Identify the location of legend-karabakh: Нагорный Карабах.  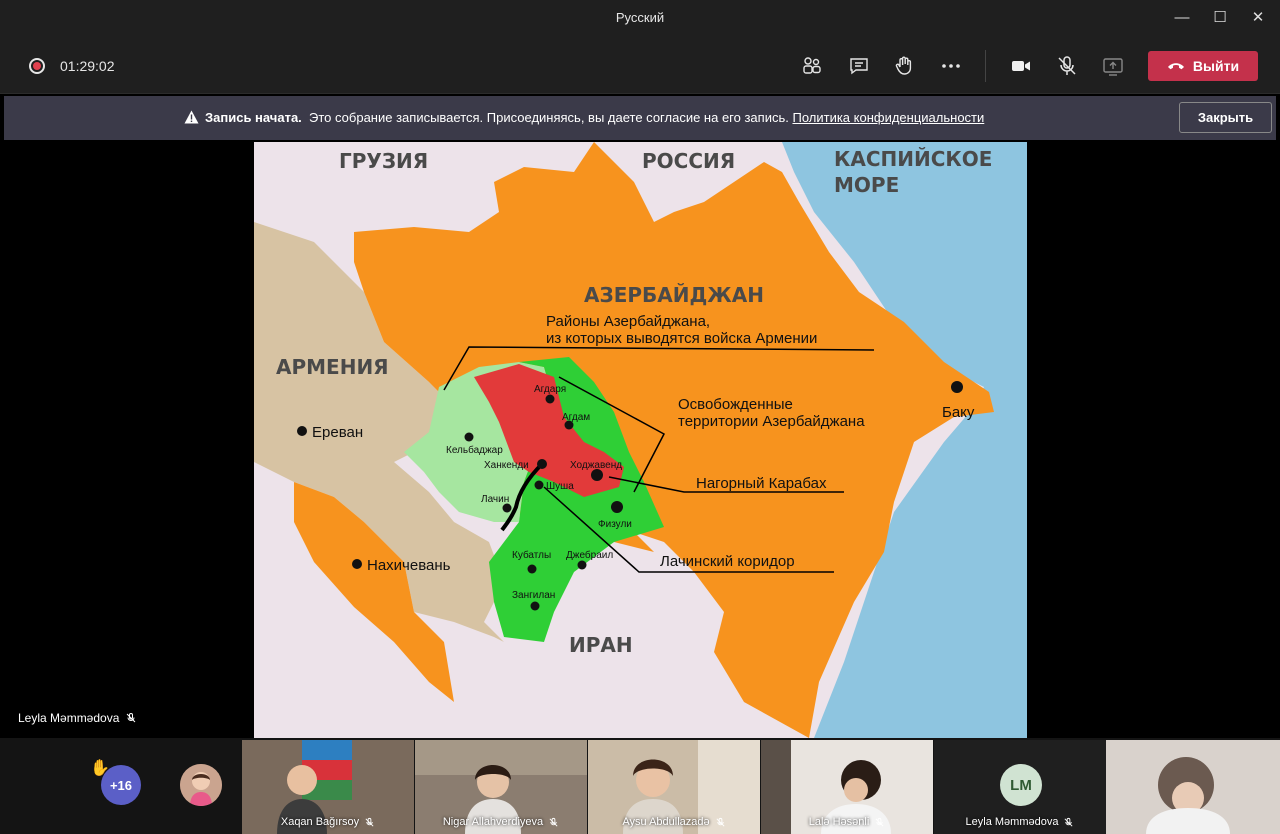
(761, 483).